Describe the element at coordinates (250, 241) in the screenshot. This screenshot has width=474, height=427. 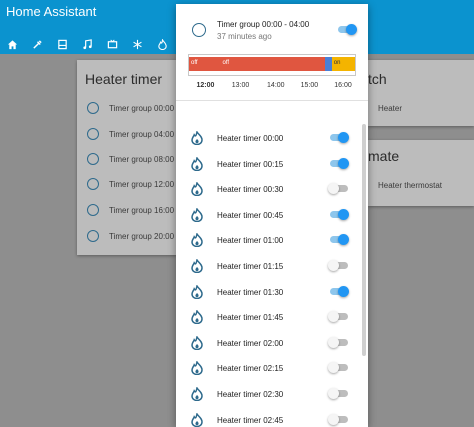
I see `heater-timer-name: Heater timer 01:00` at that location.